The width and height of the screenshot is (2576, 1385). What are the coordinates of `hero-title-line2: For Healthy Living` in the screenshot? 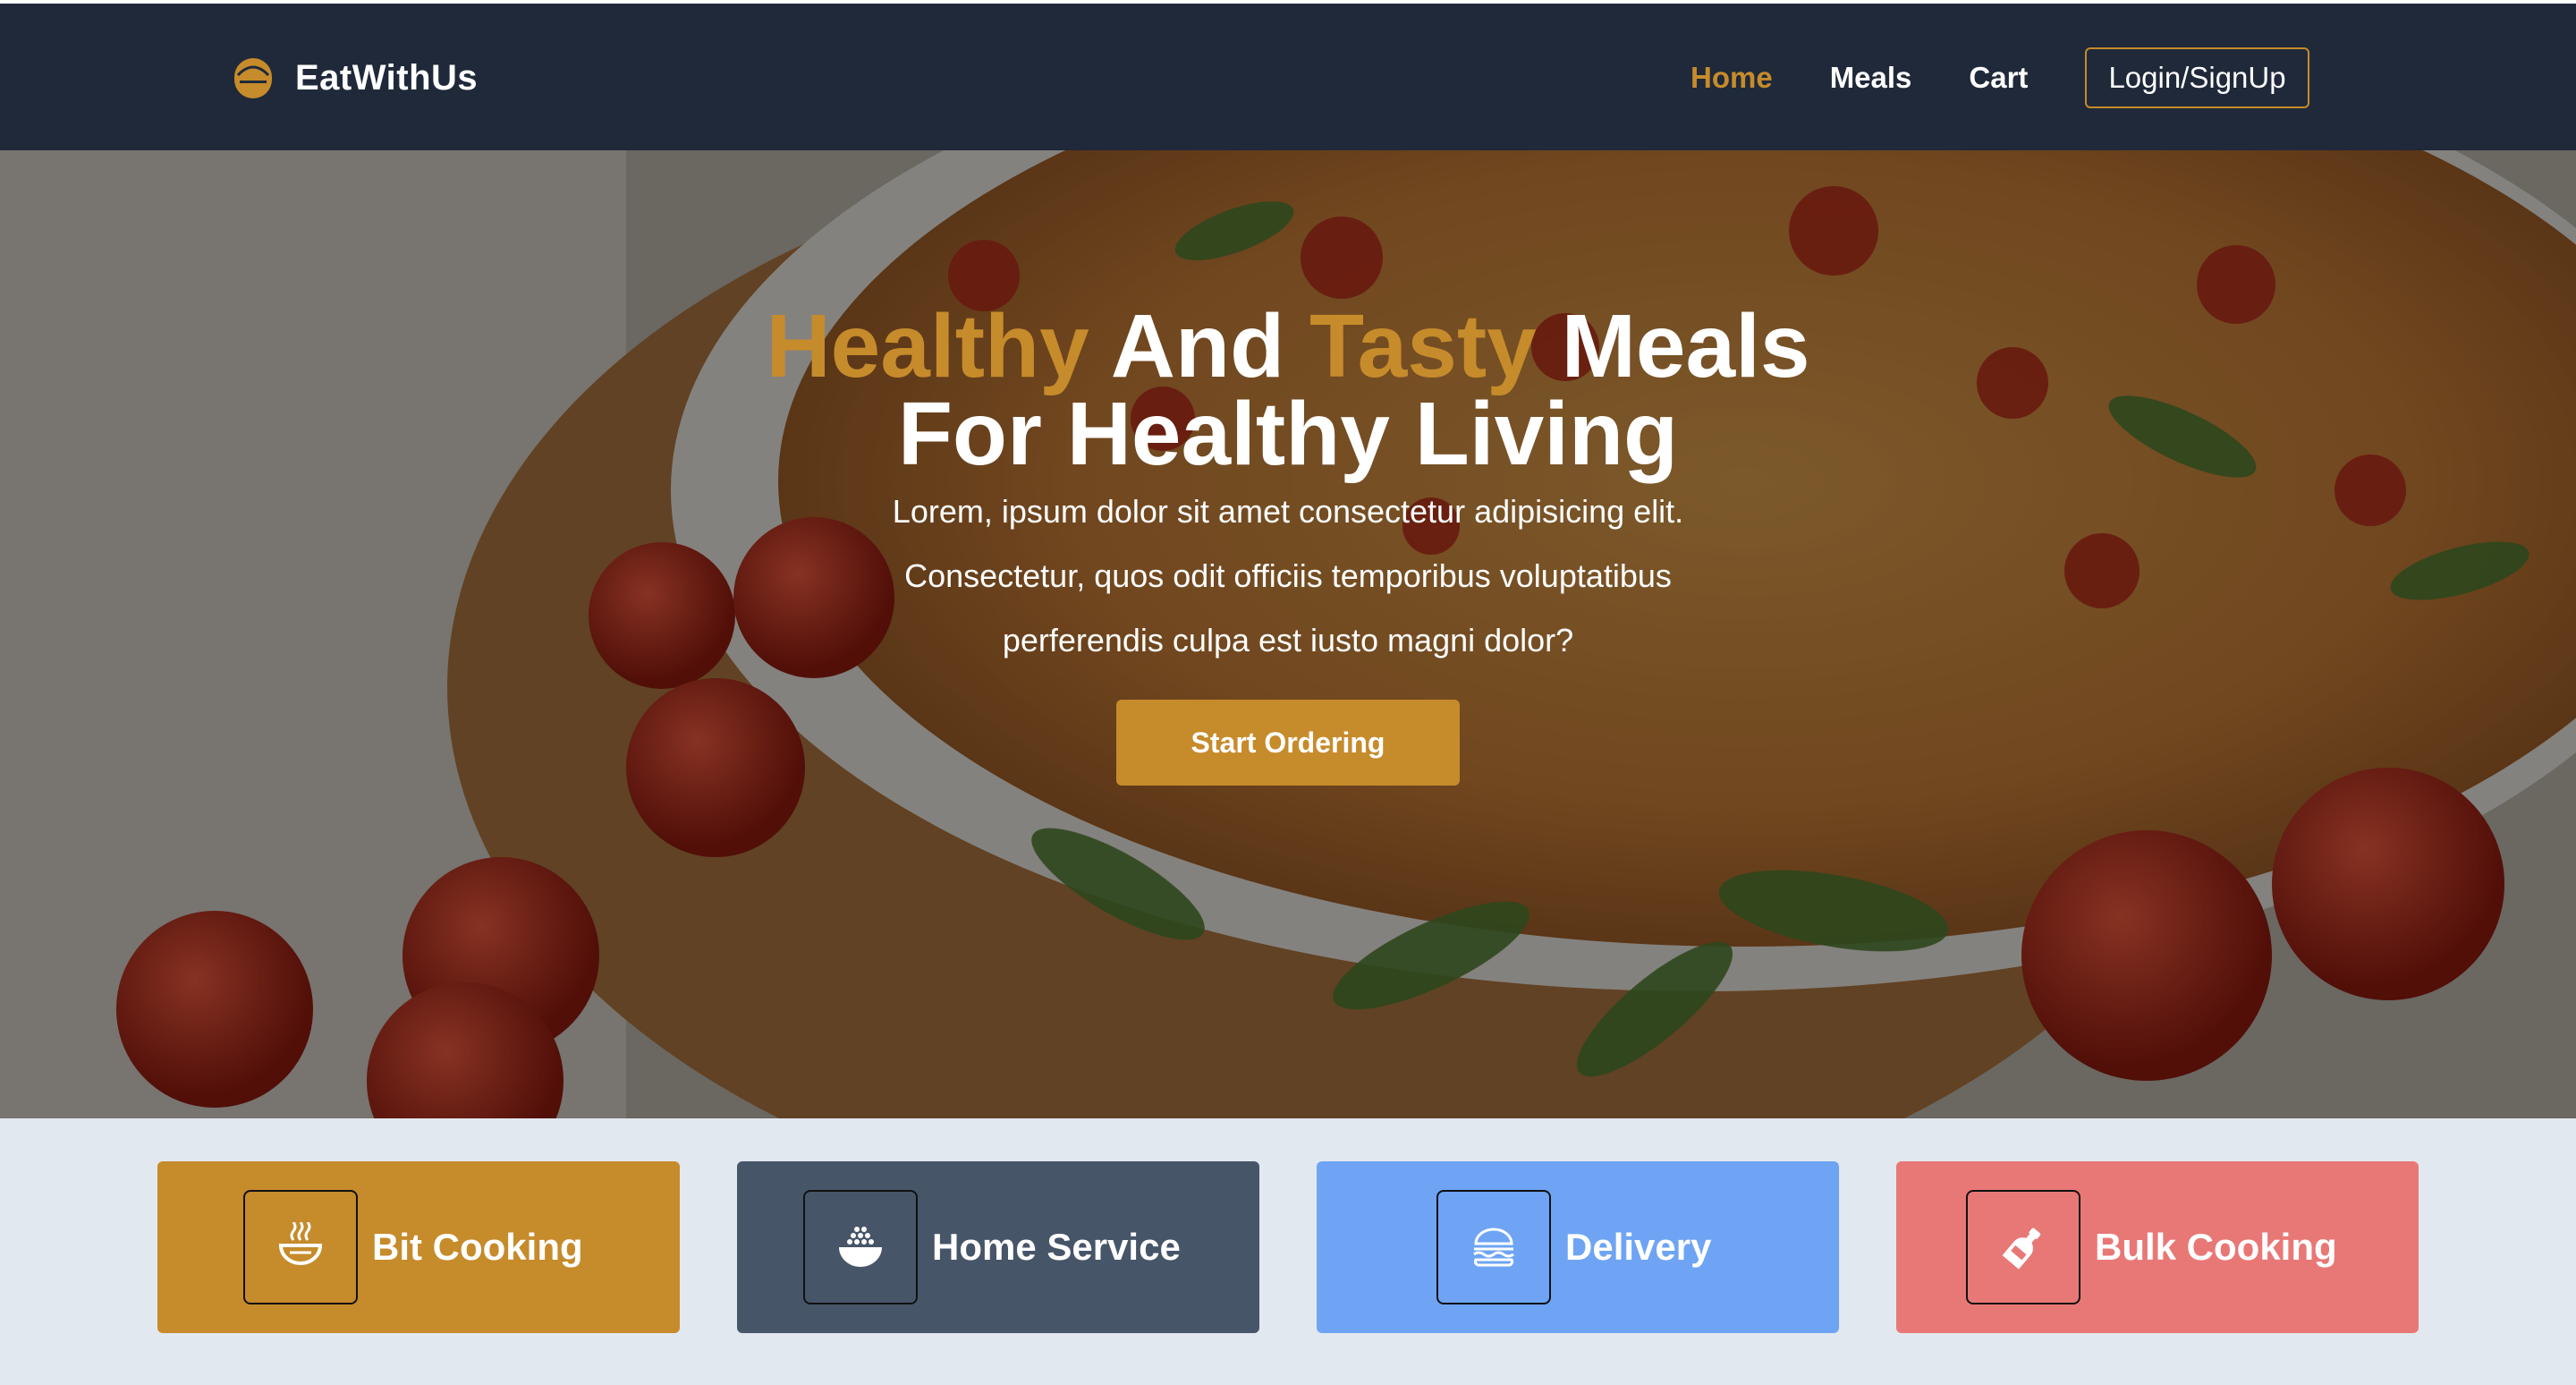 It's located at (1288, 434).